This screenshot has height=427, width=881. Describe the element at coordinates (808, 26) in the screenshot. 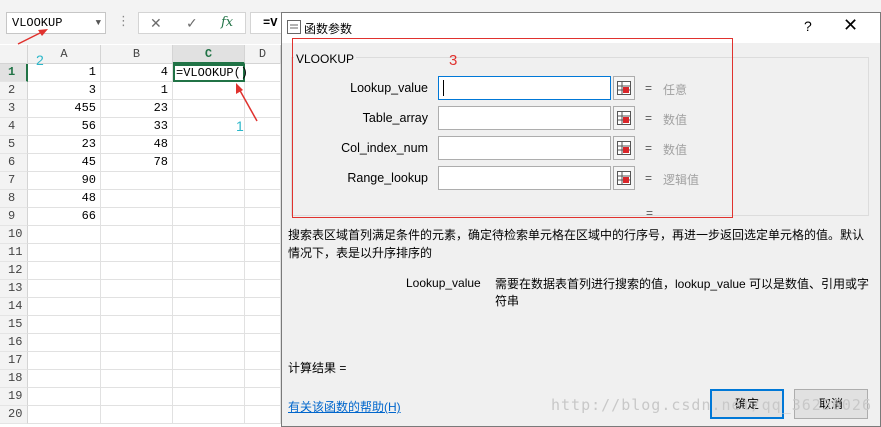

I see `help-button: ?` at that location.